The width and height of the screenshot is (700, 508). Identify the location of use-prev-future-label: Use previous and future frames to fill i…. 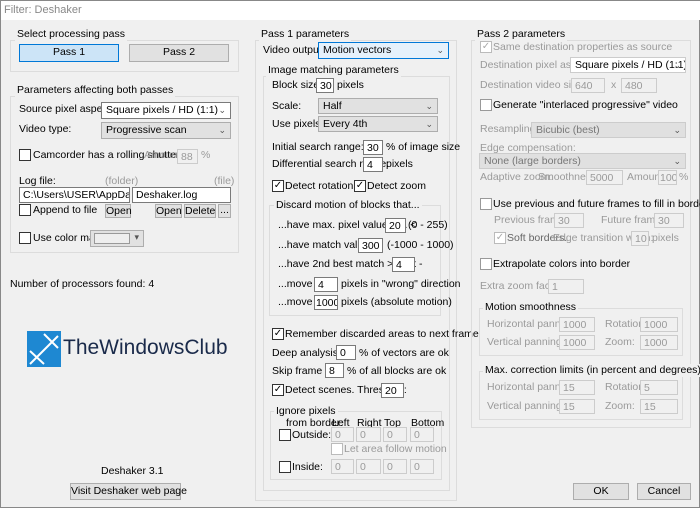
(596, 204).